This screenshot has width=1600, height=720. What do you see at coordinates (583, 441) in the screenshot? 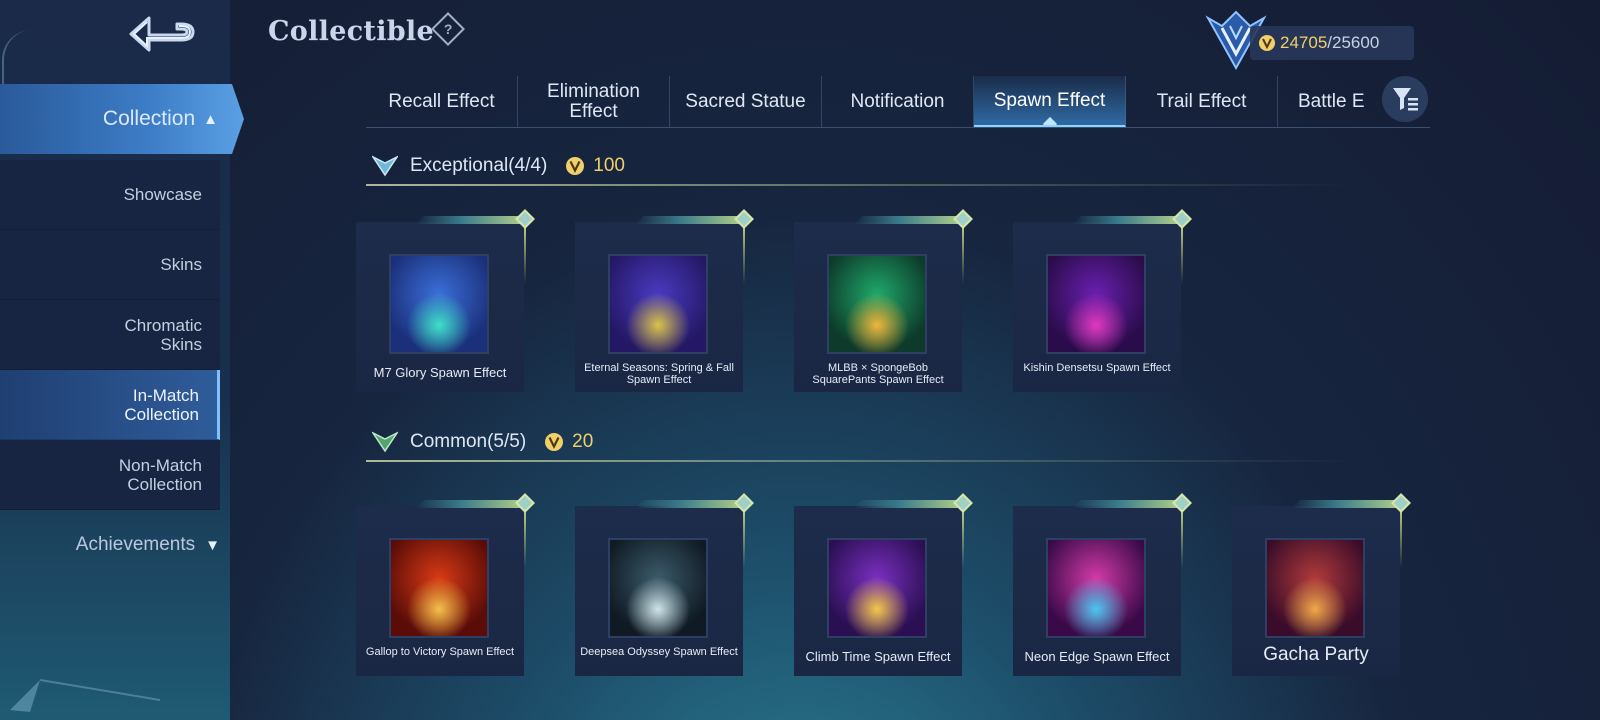
I see `section-price: 20` at bounding box center [583, 441].